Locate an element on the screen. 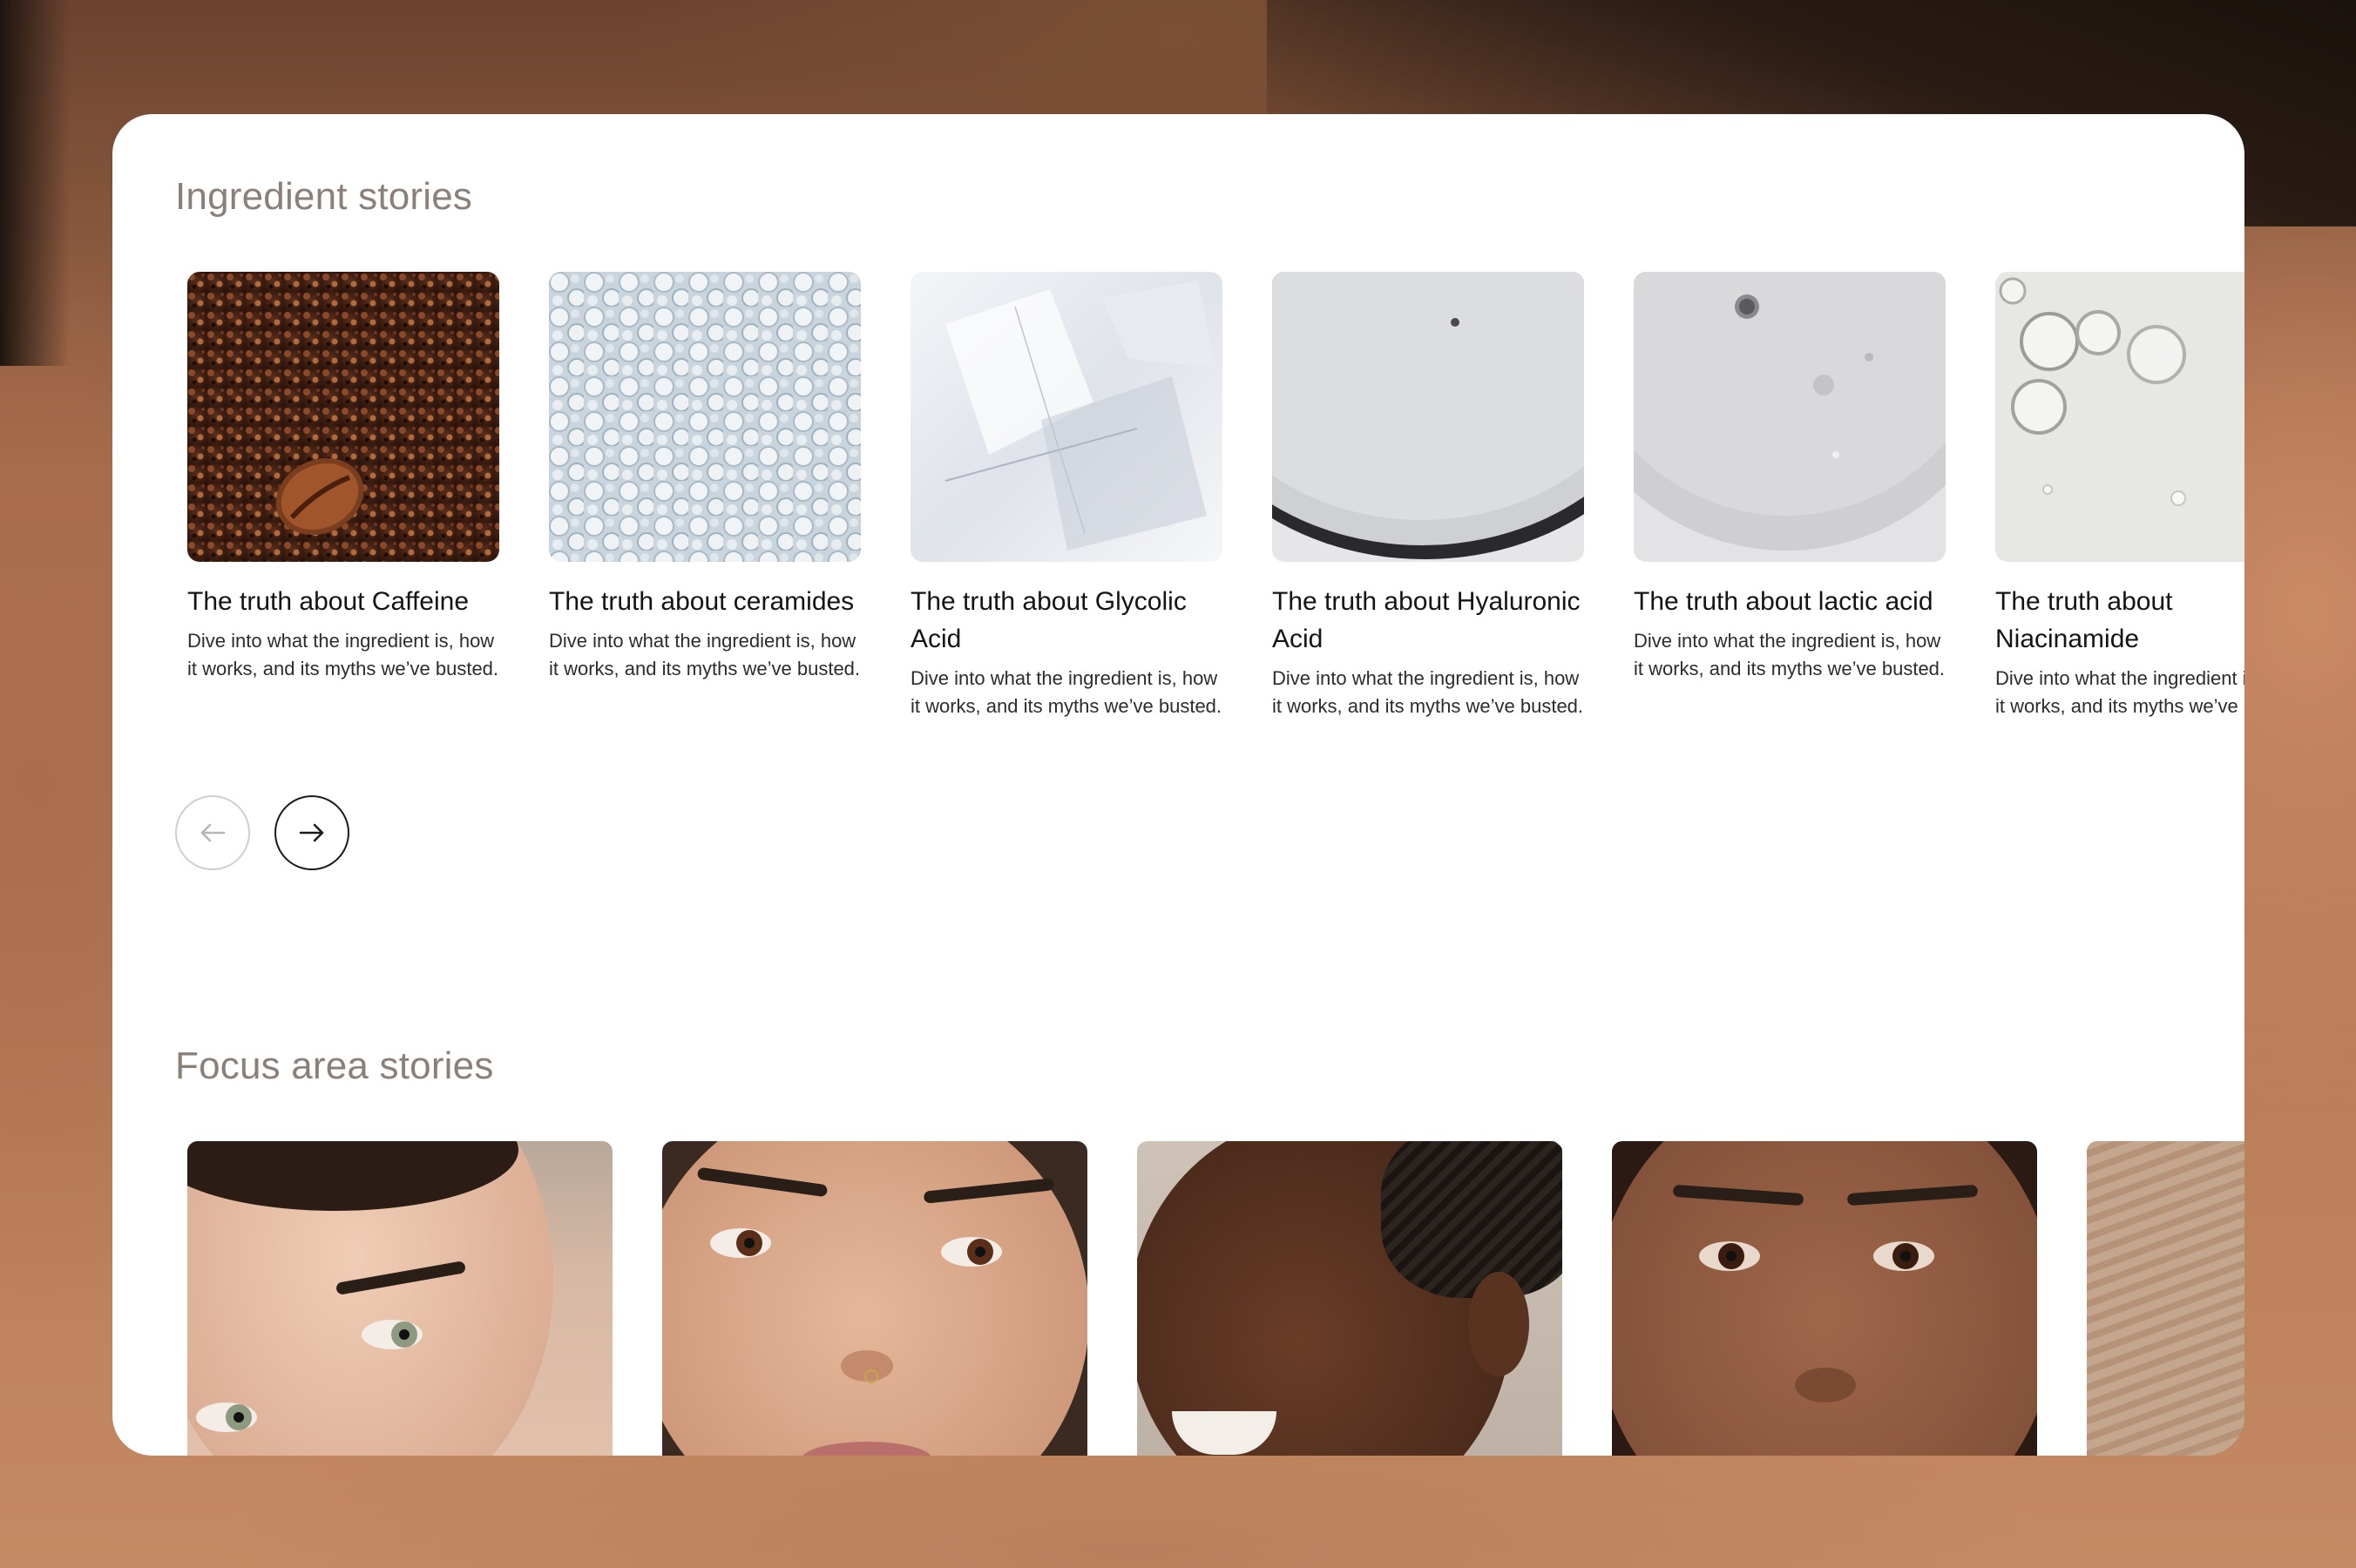 The width and height of the screenshot is (2356, 1568). arrow-left-icon is located at coordinates (213, 832).